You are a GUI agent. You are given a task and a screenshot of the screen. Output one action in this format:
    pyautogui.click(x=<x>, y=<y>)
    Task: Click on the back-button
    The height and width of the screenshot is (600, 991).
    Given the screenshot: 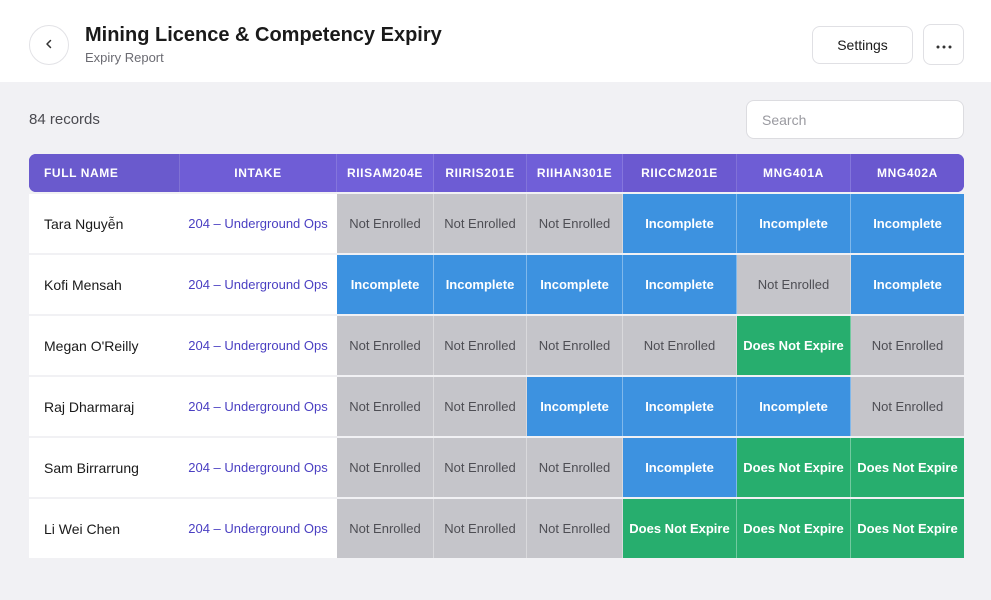 What is the action you would take?
    pyautogui.click(x=49, y=45)
    